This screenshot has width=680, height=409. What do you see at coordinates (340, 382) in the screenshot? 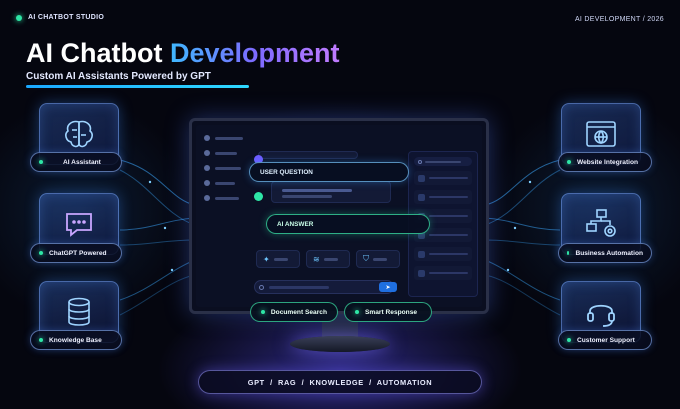
I see `tech-stack-bar: GPT / RAG / KNOWLEDGE / AUTOMATION` at bounding box center [340, 382].